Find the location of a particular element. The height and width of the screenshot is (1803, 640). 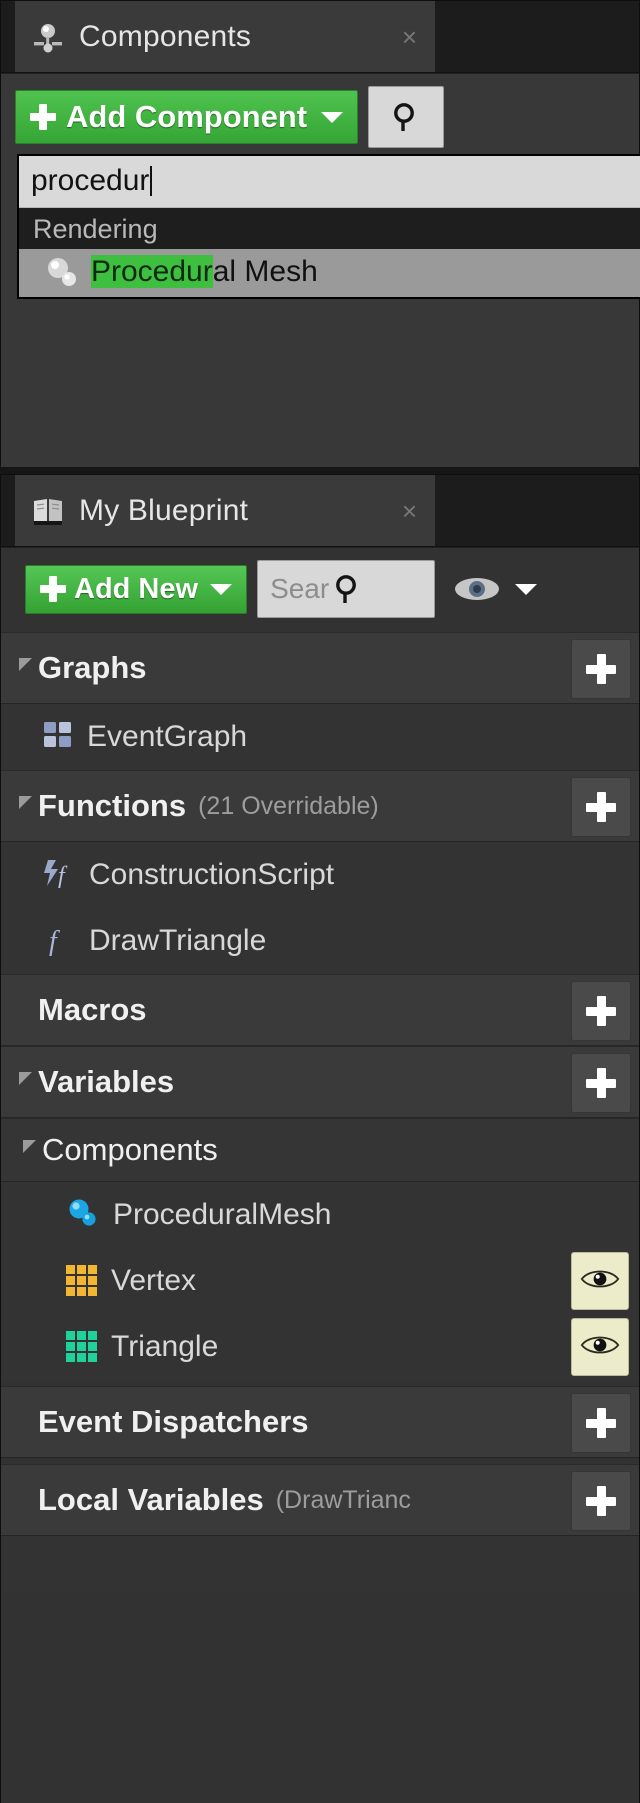

add-function-button is located at coordinates (601, 807).